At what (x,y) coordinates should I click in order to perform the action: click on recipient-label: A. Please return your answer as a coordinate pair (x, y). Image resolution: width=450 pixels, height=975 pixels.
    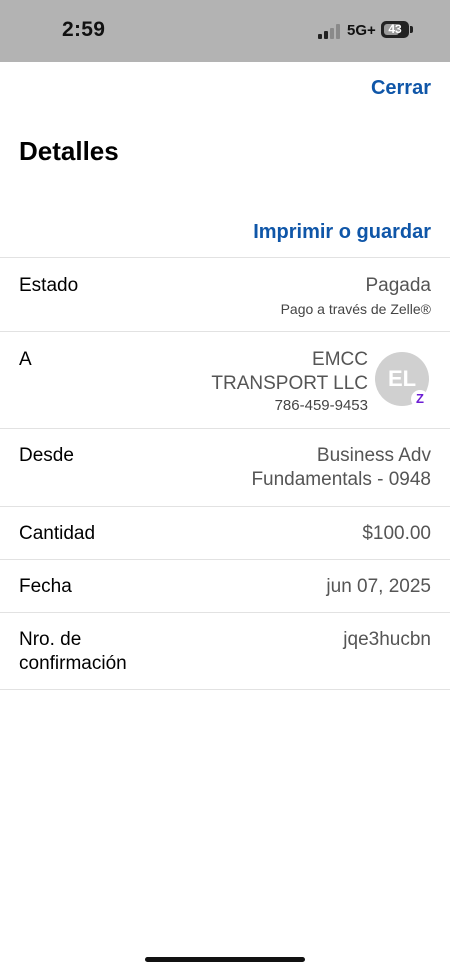
    Looking at the image, I should click on (25, 359).